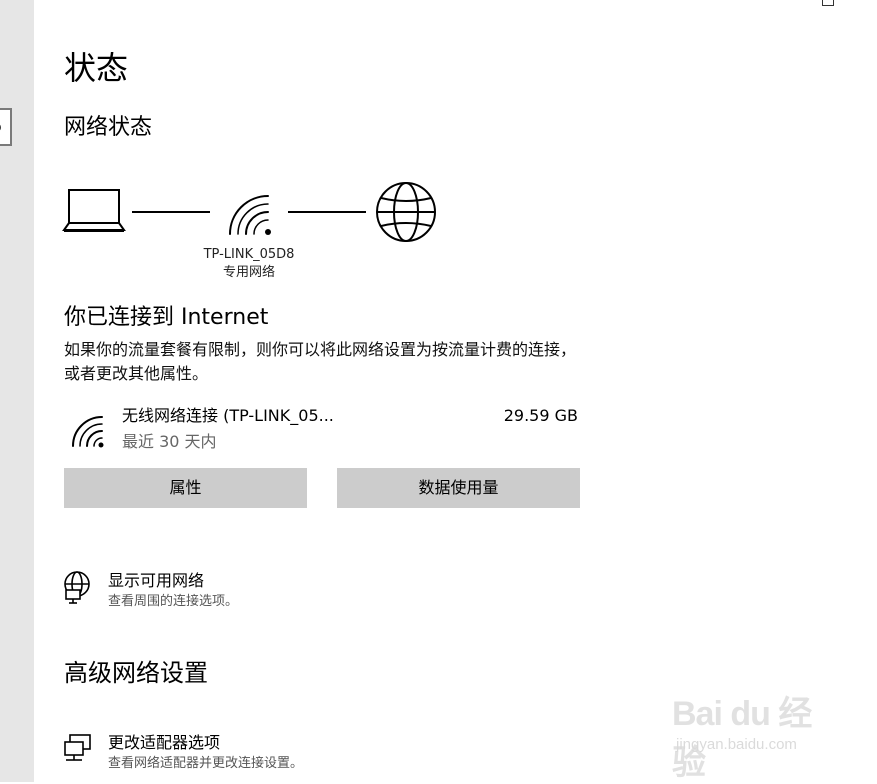 This screenshot has width=877, height=784. What do you see at coordinates (173, 601) in the screenshot?
I see `show-networks-subtitle: 查看周围的连接选项。` at bounding box center [173, 601].